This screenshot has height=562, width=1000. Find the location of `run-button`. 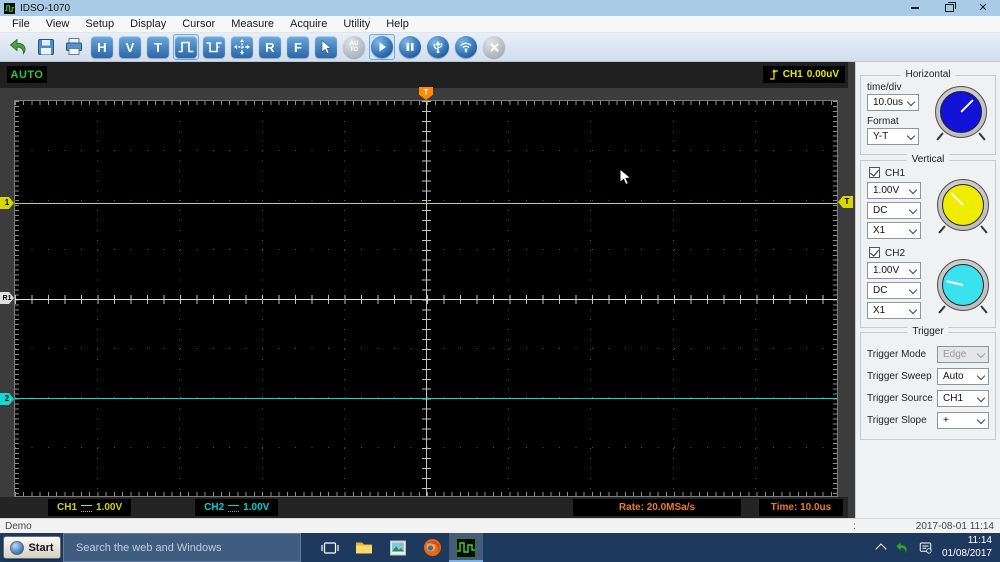

run-button is located at coordinates (382, 47).